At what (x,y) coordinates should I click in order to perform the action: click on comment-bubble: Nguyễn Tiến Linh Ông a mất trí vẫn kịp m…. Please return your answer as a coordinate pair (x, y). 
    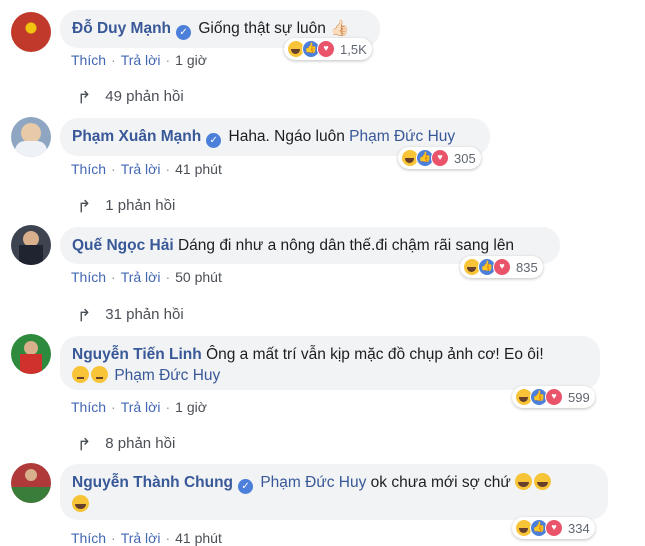
    Looking at the image, I should click on (330, 363).